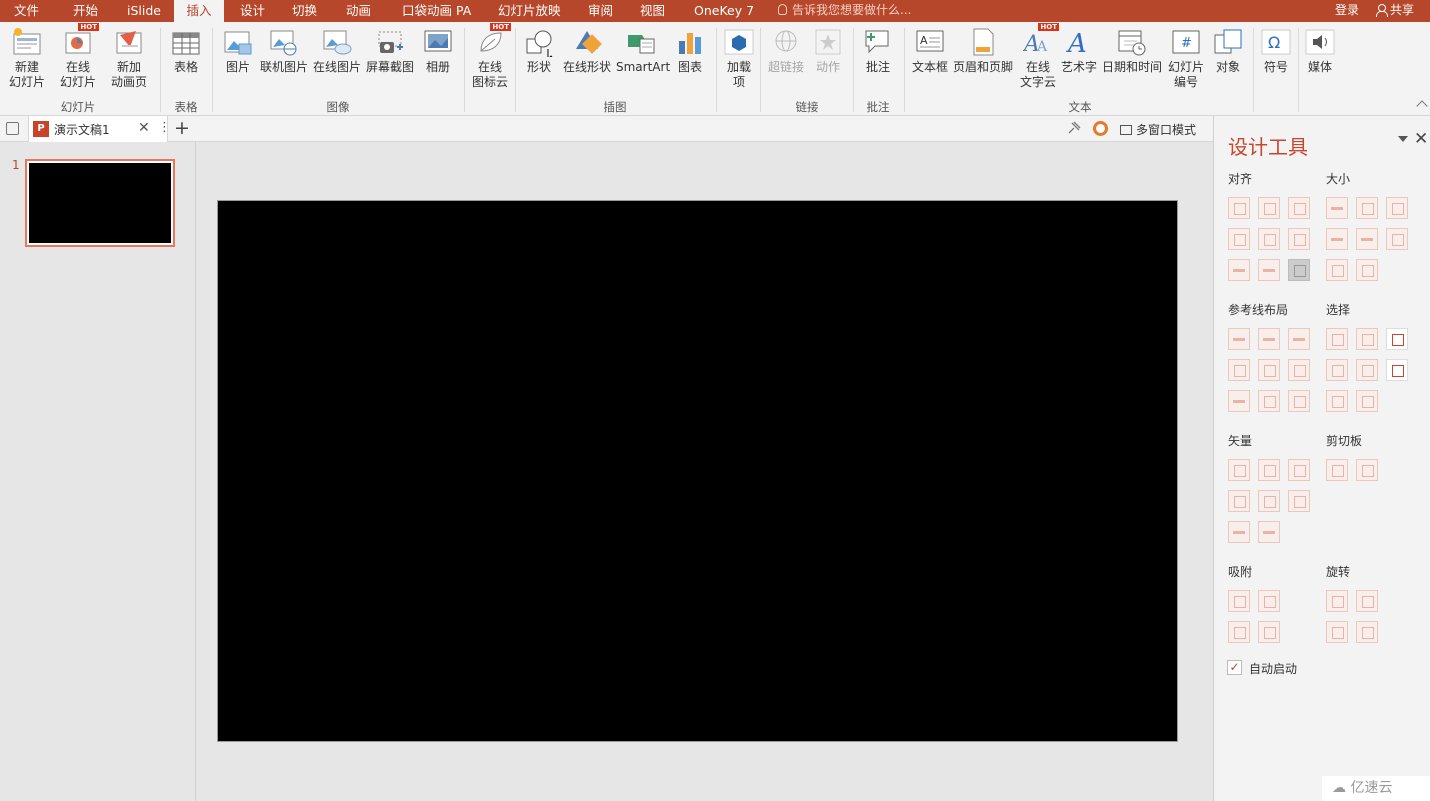 The height and width of the screenshot is (801, 1430). I want to click on guide-middle-tool, so click(1269, 370).